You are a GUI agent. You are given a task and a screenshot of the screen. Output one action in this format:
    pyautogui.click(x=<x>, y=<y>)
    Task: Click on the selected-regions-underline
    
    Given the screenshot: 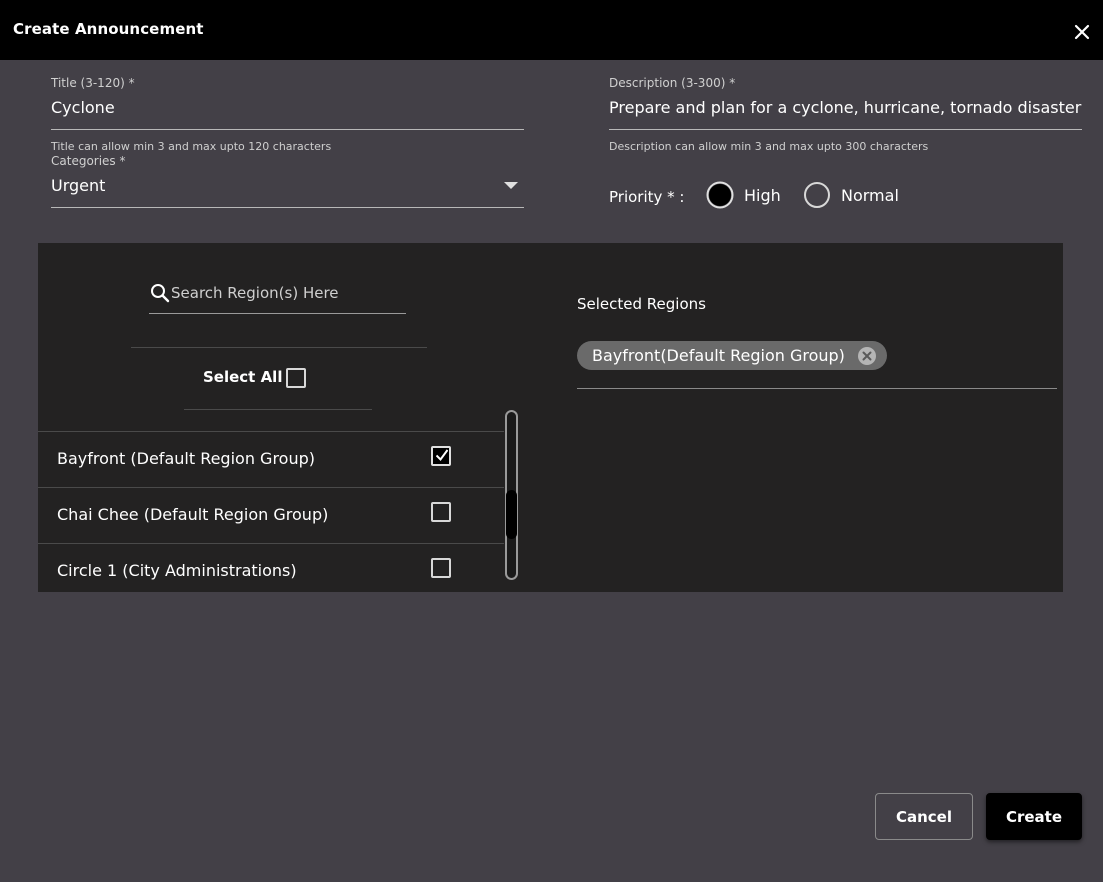 What is the action you would take?
    pyautogui.click(x=817, y=388)
    